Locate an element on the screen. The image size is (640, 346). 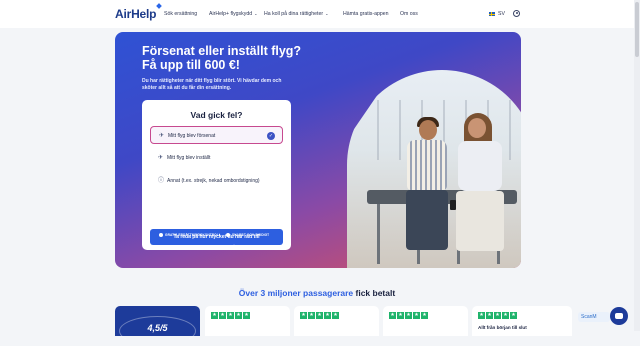
language-selector: SV is located at coordinates (501, 14).